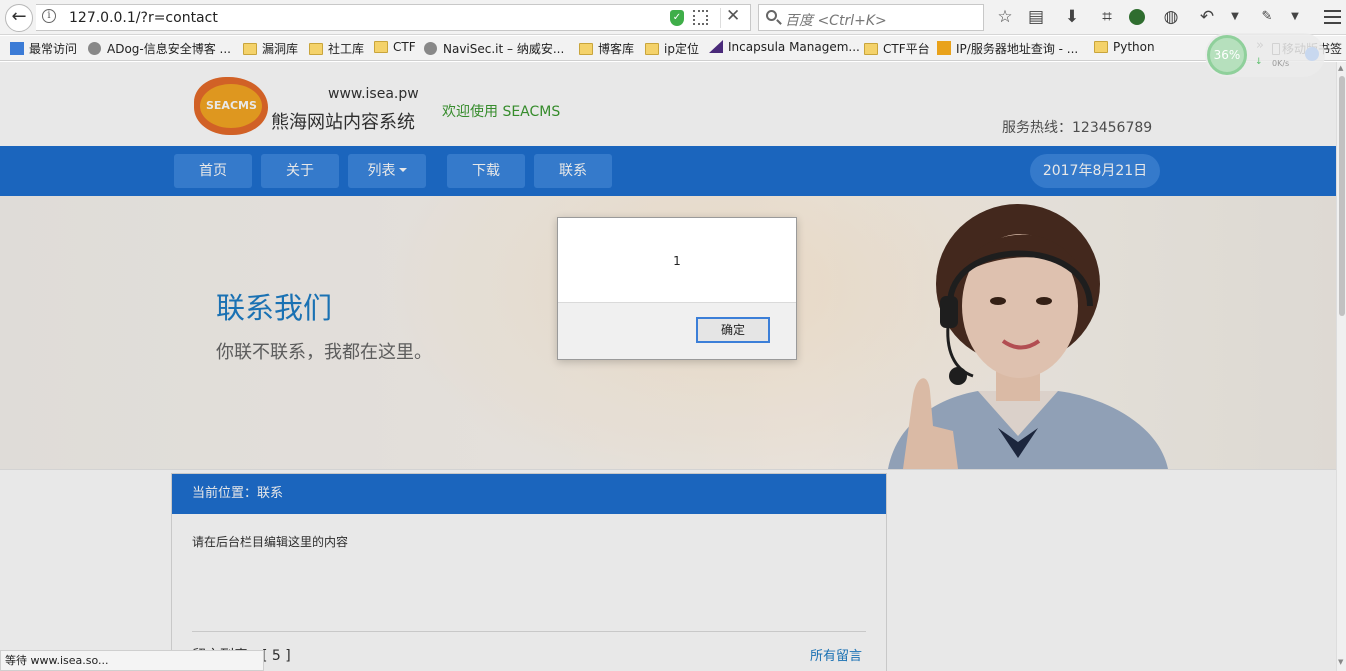 The width and height of the screenshot is (1346, 671). Describe the element at coordinates (1281, 63) in the screenshot. I see `speed-rate: 0K/s` at that location.